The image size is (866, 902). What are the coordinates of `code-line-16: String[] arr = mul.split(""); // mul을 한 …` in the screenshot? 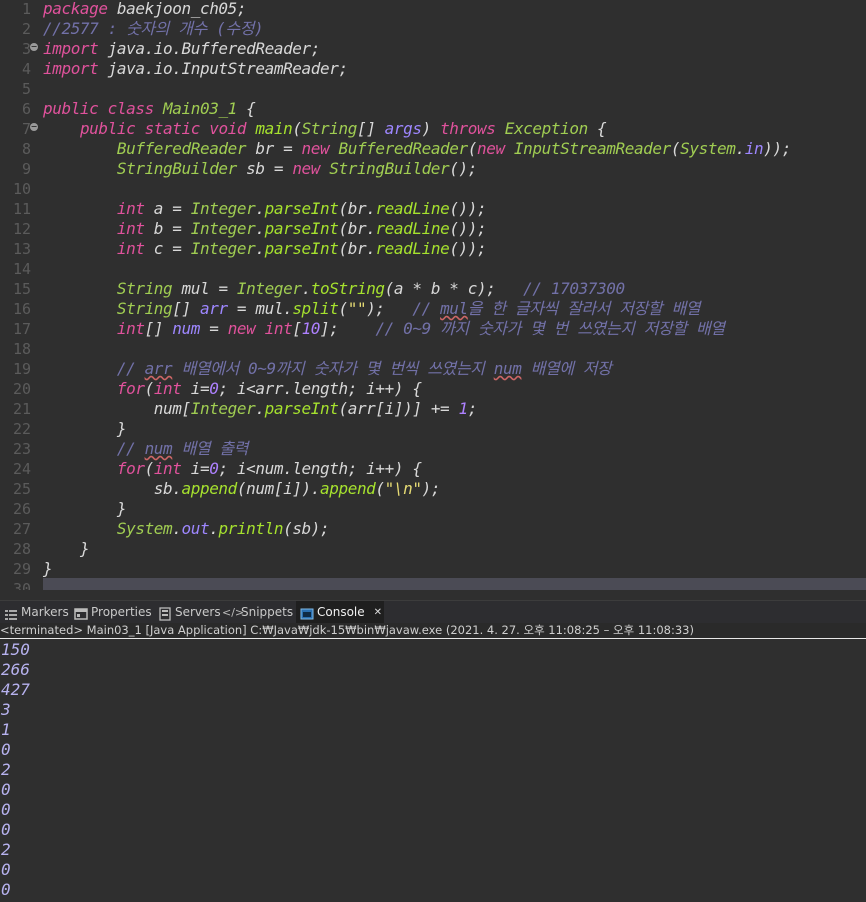 It's located at (408, 308).